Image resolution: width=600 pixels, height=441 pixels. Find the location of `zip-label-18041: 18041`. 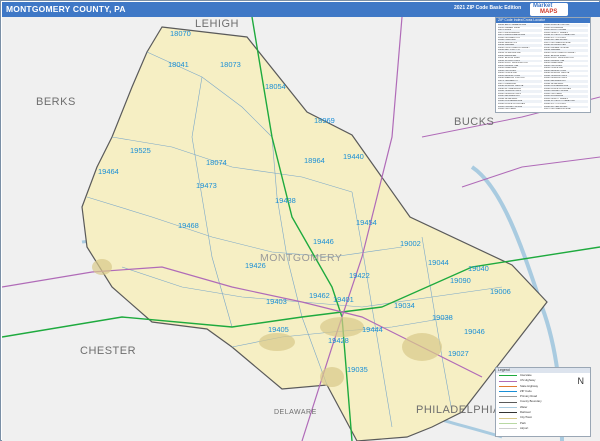

zip-label-18041: 18041 is located at coordinates (178, 64).